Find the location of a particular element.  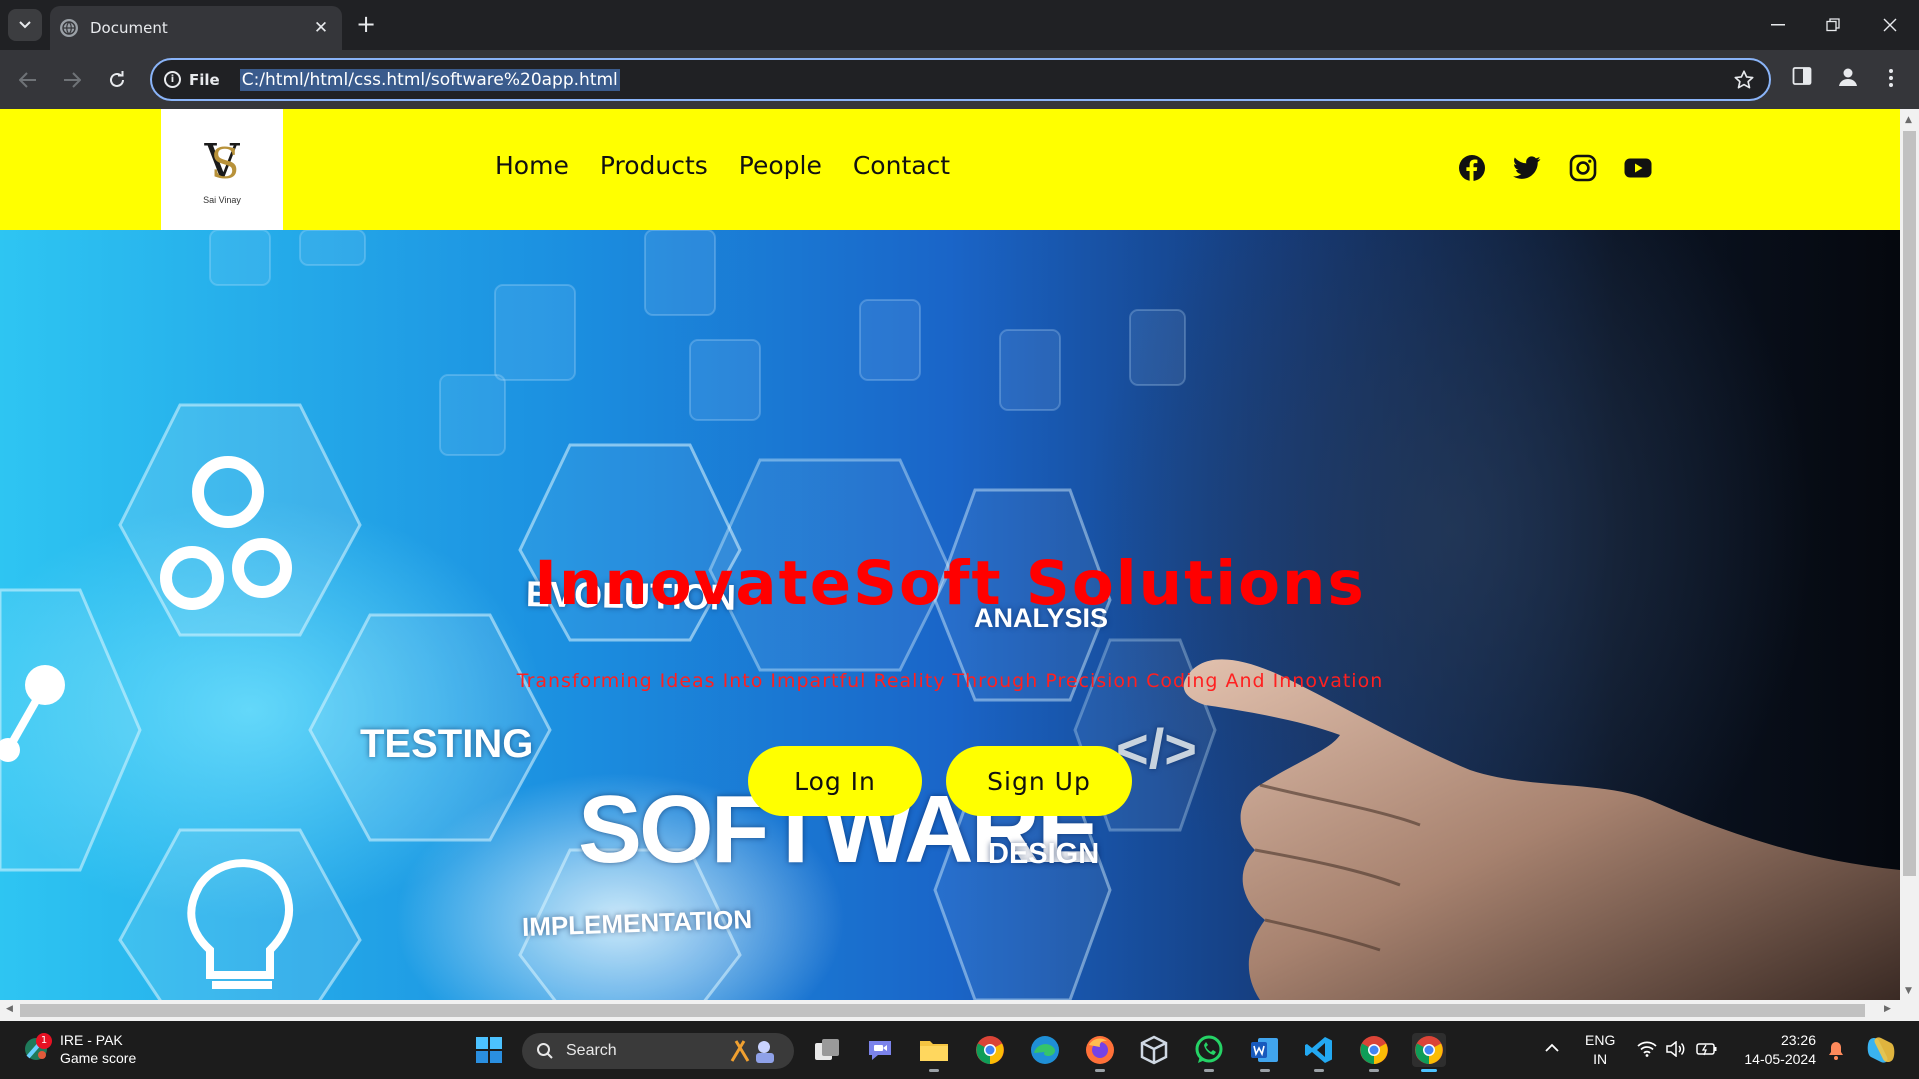

login-button: Log In is located at coordinates (835, 781).